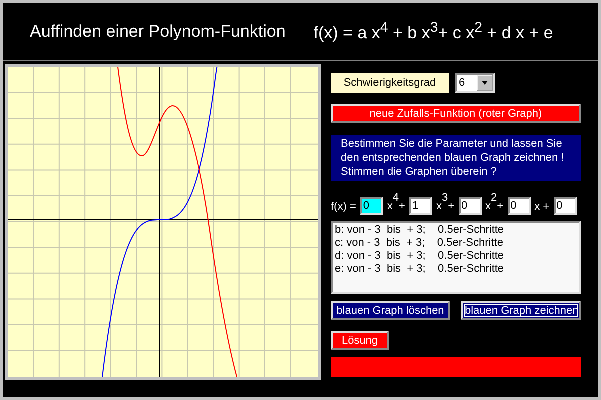 The image size is (601, 400). What do you see at coordinates (456, 158) in the screenshot?
I see `instructions-text: Bestimmen Sie die Parameter und lassen Sie den entsprechenden blauen Graph zeichnen ! Stimmen die Graphen überein ?` at bounding box center [456, 158].